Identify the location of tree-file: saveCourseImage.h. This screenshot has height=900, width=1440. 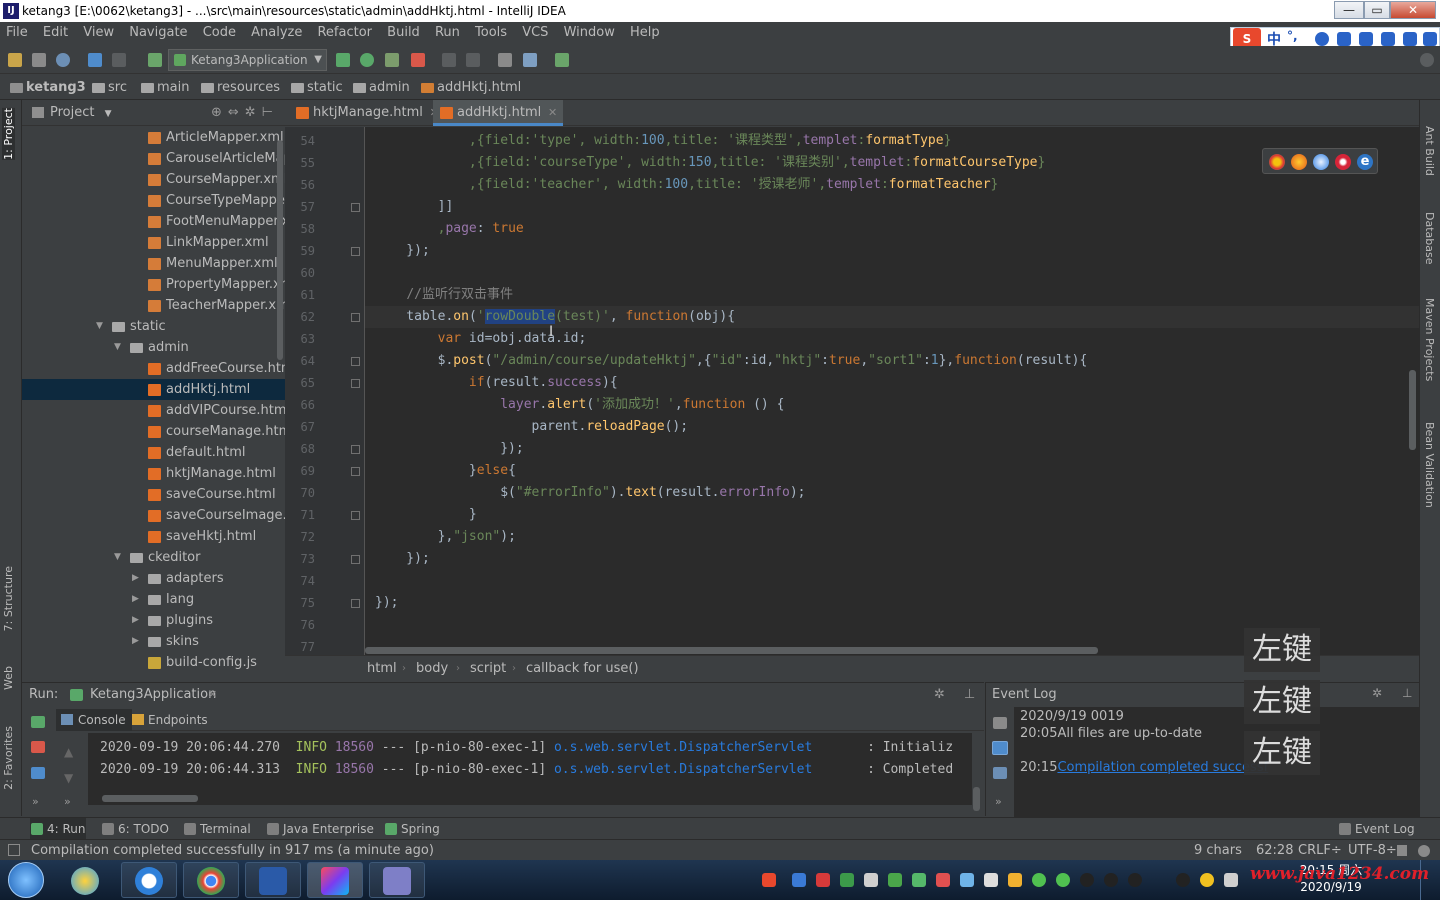
(153, 515).